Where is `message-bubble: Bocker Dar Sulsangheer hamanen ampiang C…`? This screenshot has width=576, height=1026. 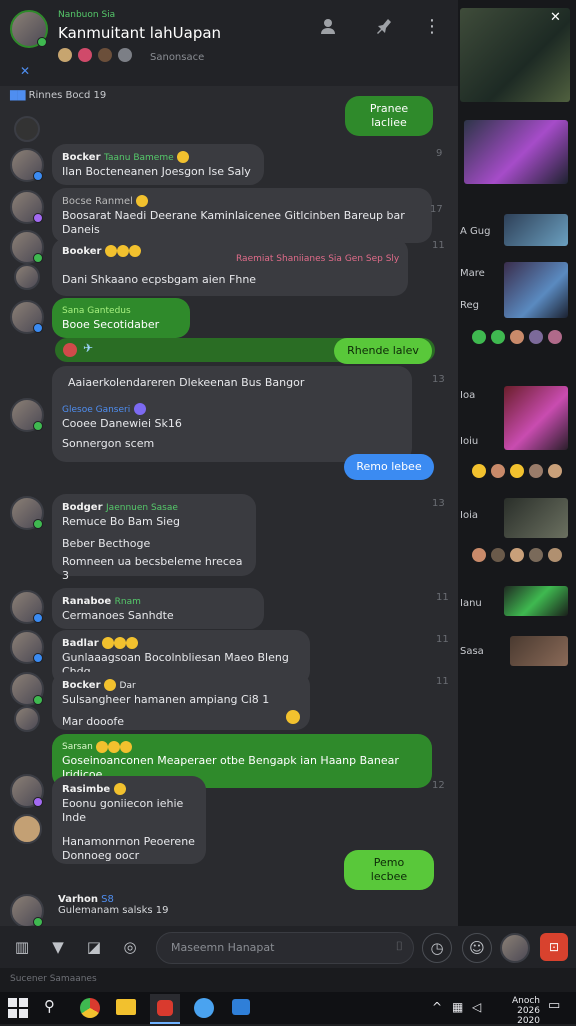 message-bubble: Bocker Dar Sulsangheer hamanen ampiang C… is located at coordinates (181, 701).